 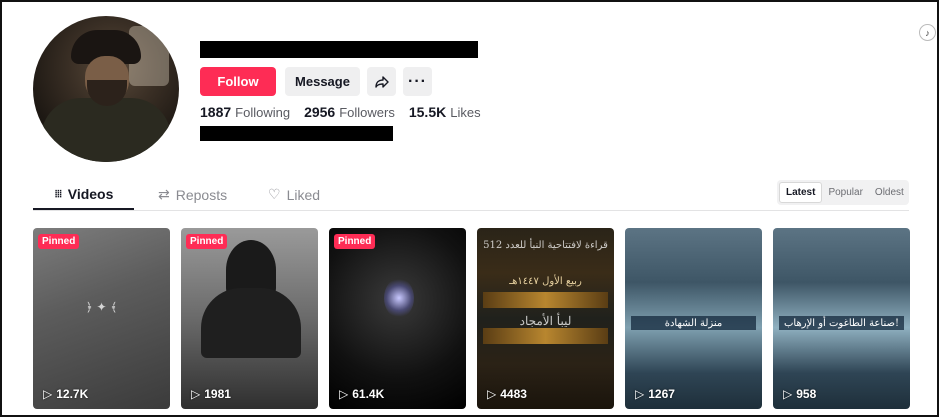 I want to click on likes-count: 15.5K, so click(x=427, y=112).